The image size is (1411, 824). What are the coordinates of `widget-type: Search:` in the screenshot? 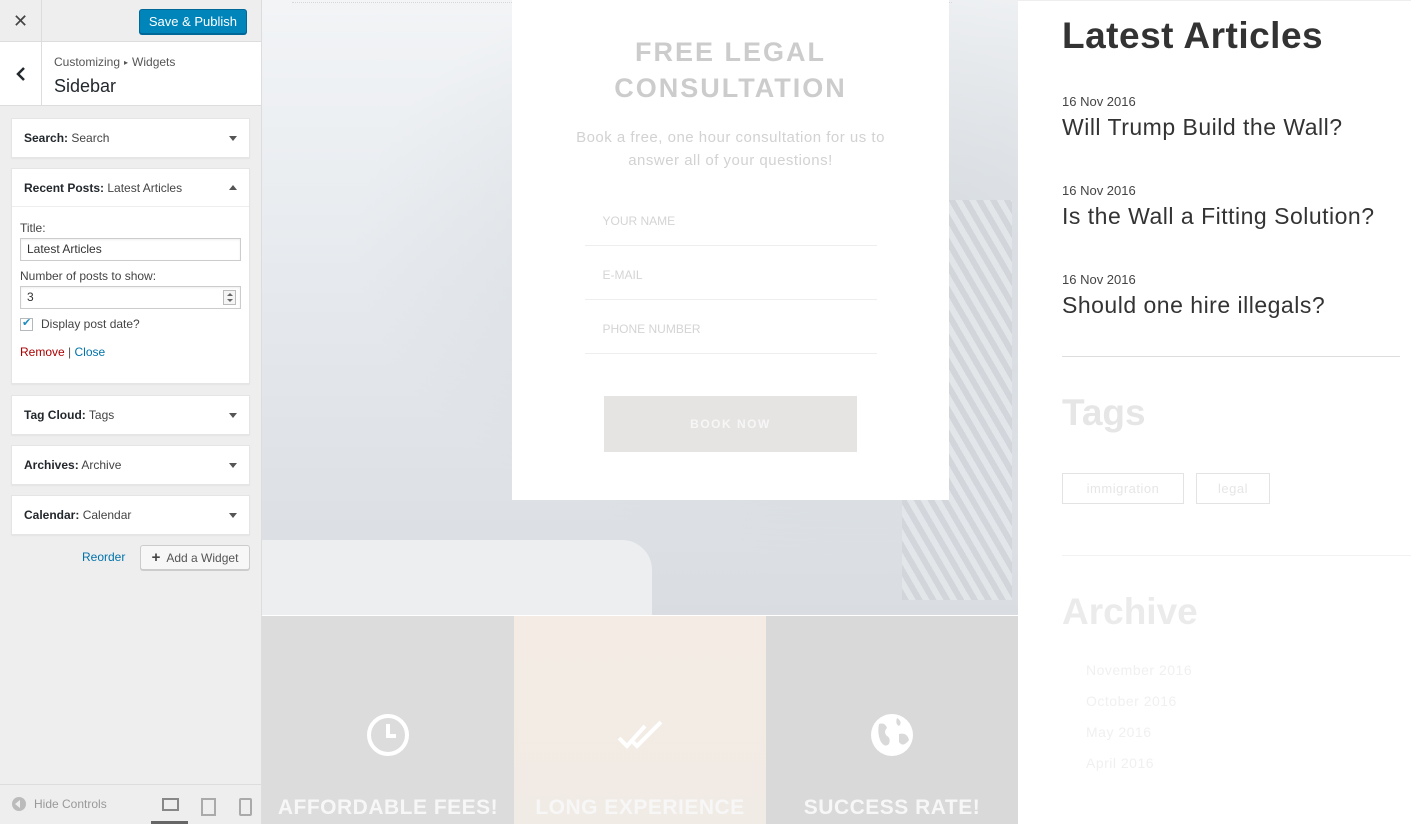 It's located at (46, 138).